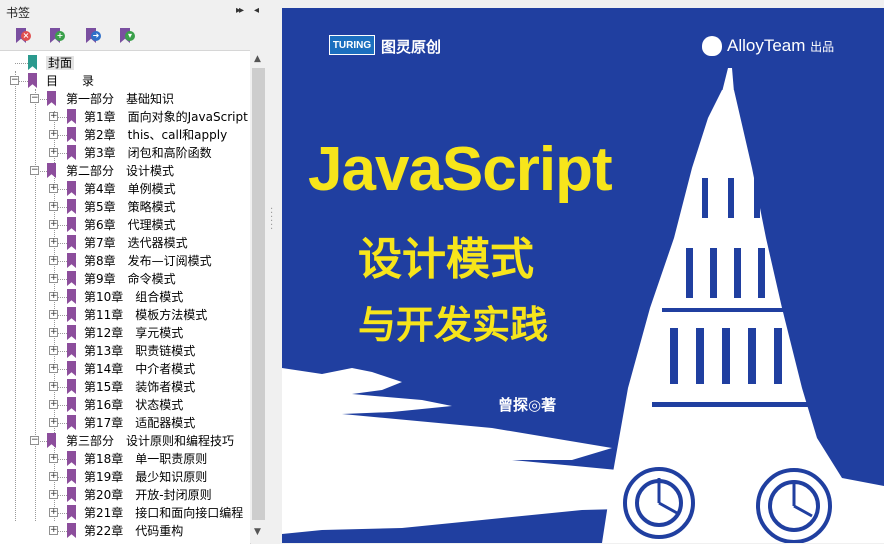 Image resolution: width=884 pixels, height=544 pixels. I want to click on collapse-panel-icon: ◂, so click(256, 10).